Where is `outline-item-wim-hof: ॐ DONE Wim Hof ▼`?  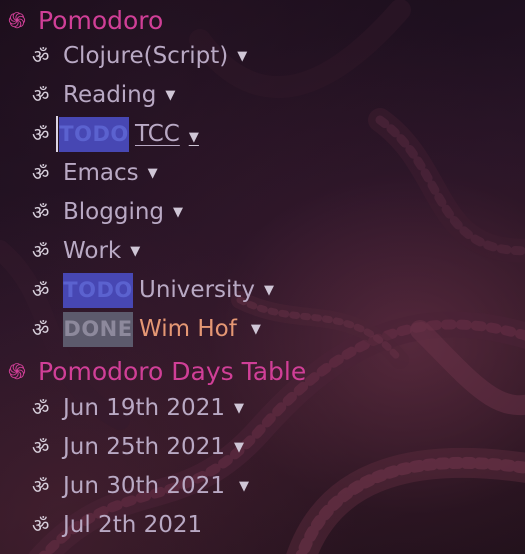
outline-item-wim-hof: ॐ DONE Wim Hof ▼ is located at coordinates (146, 329).